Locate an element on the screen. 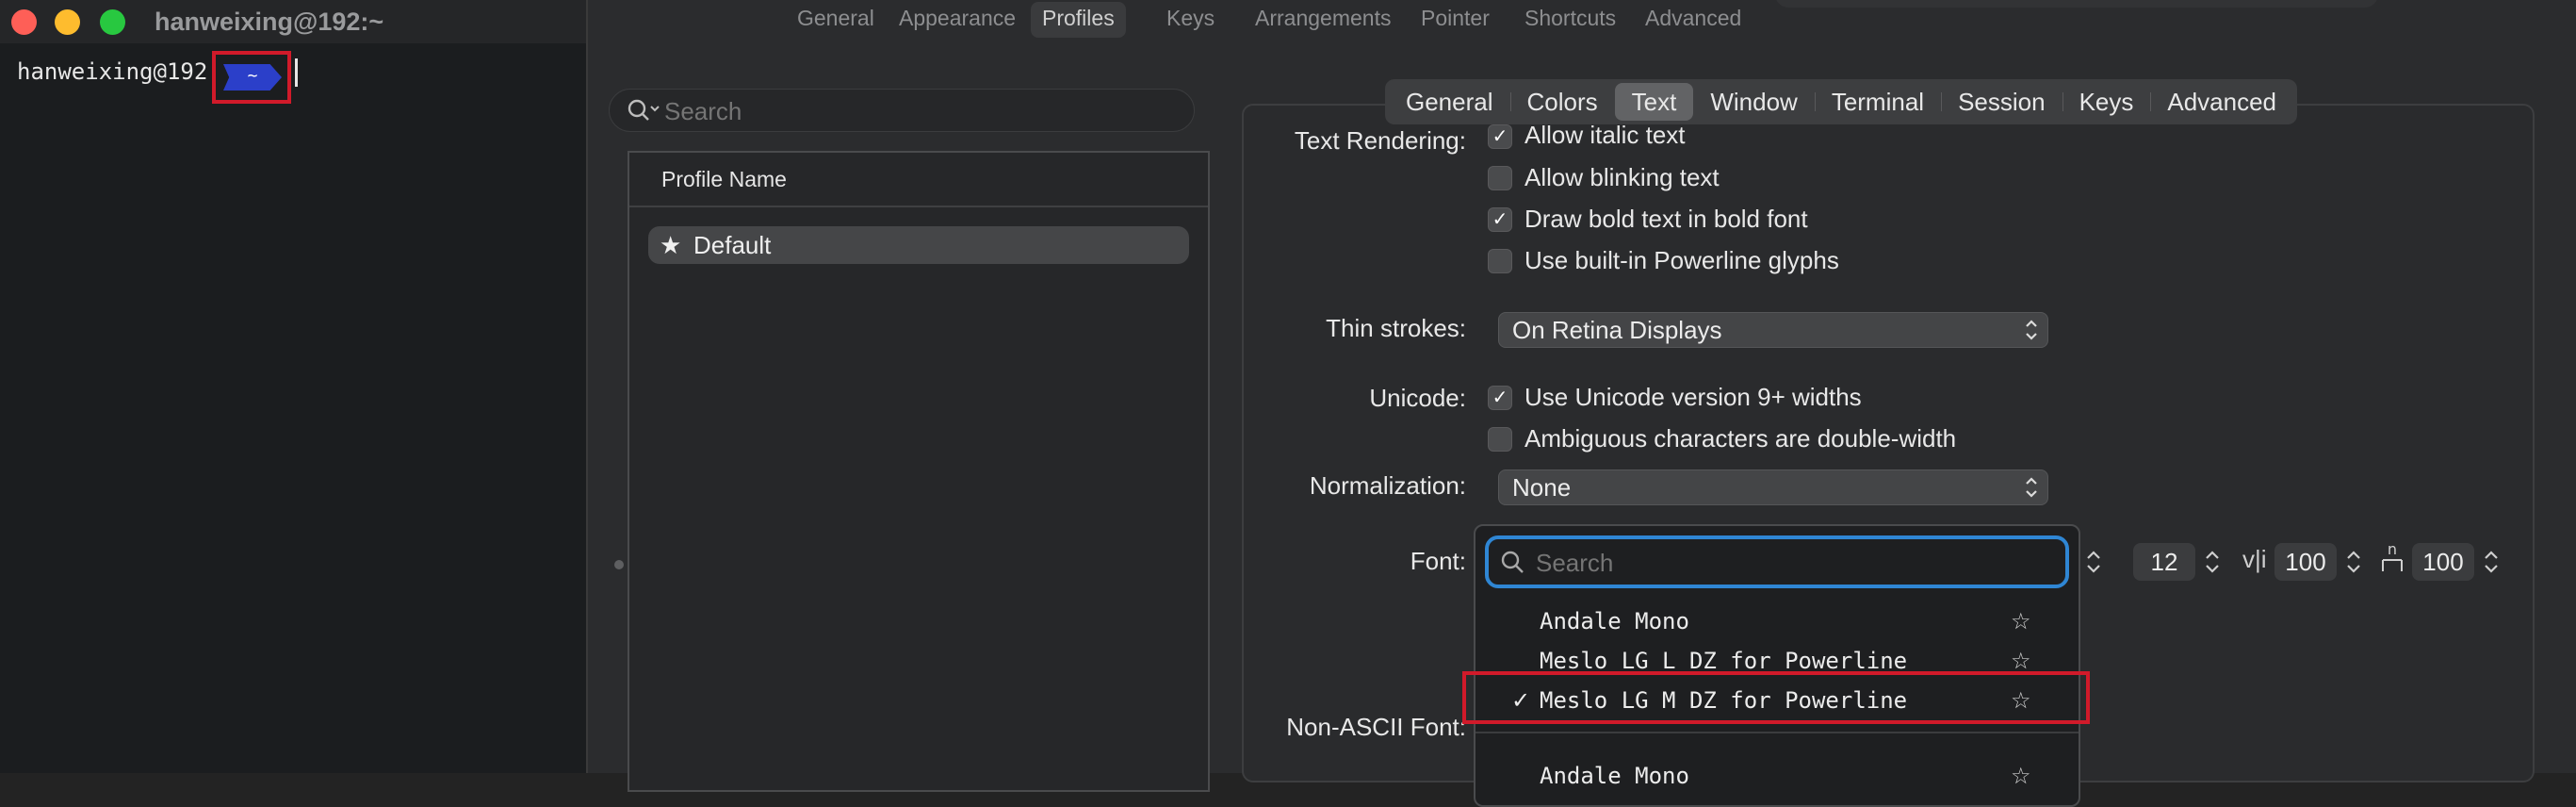 The height and width of the screenshot is (807, 2576). profile-search-field is located at coordinates (902, 110).